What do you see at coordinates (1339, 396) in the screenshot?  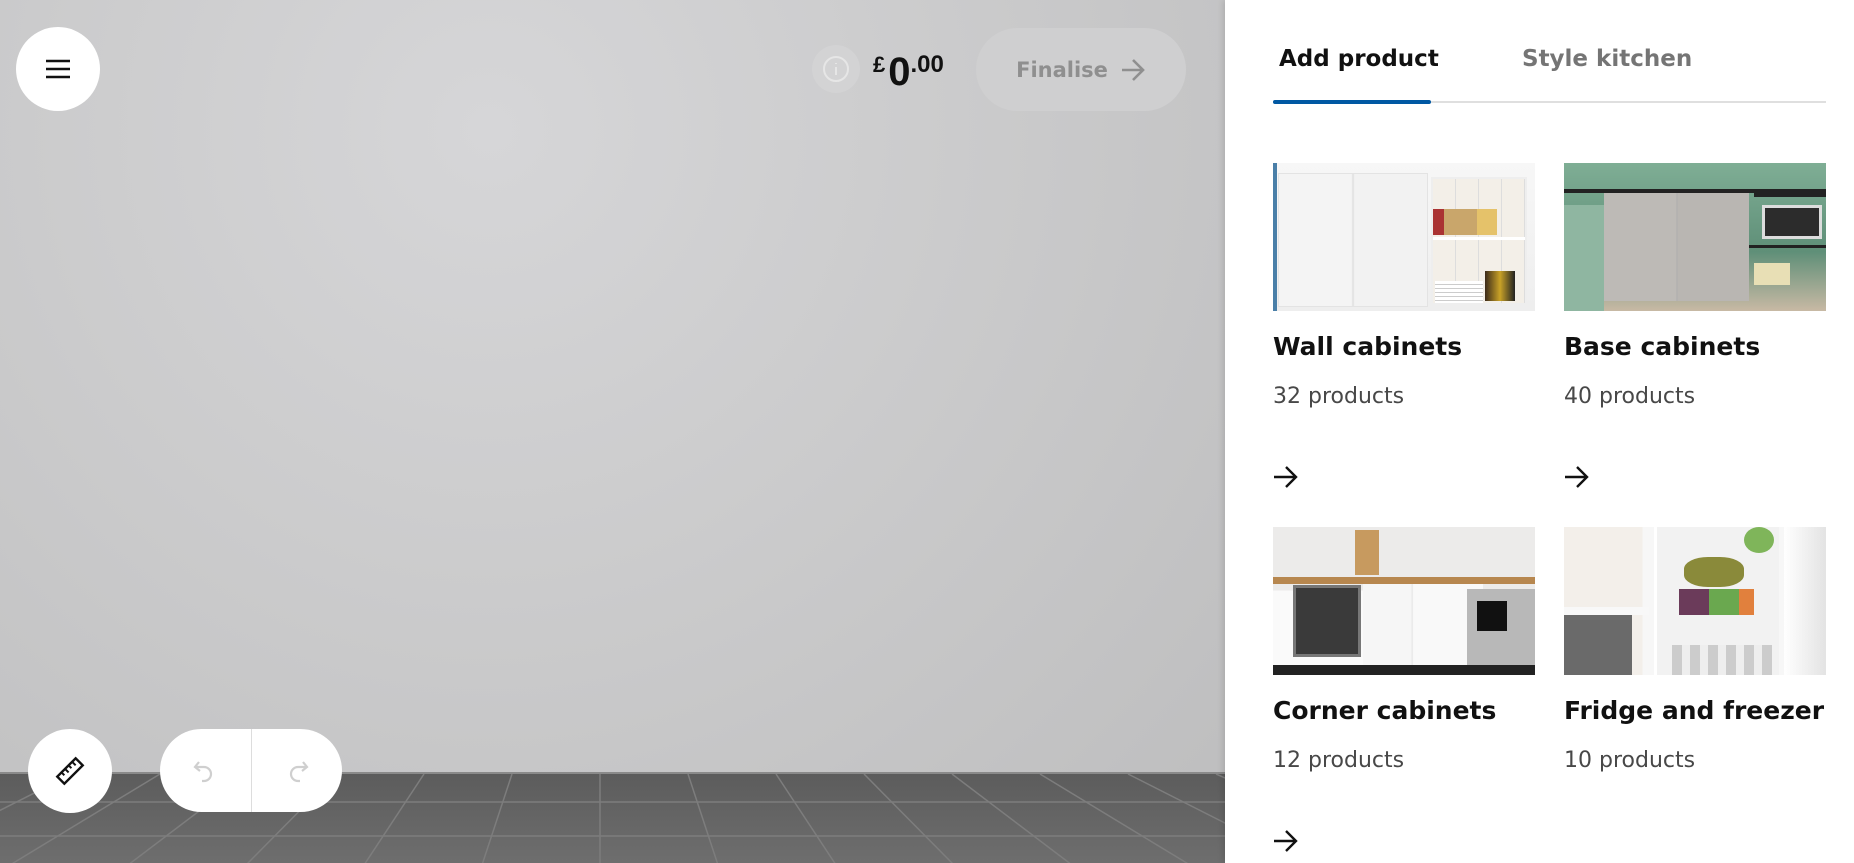 I see `category-count: 32 products` at bounding box center [1339, 396].